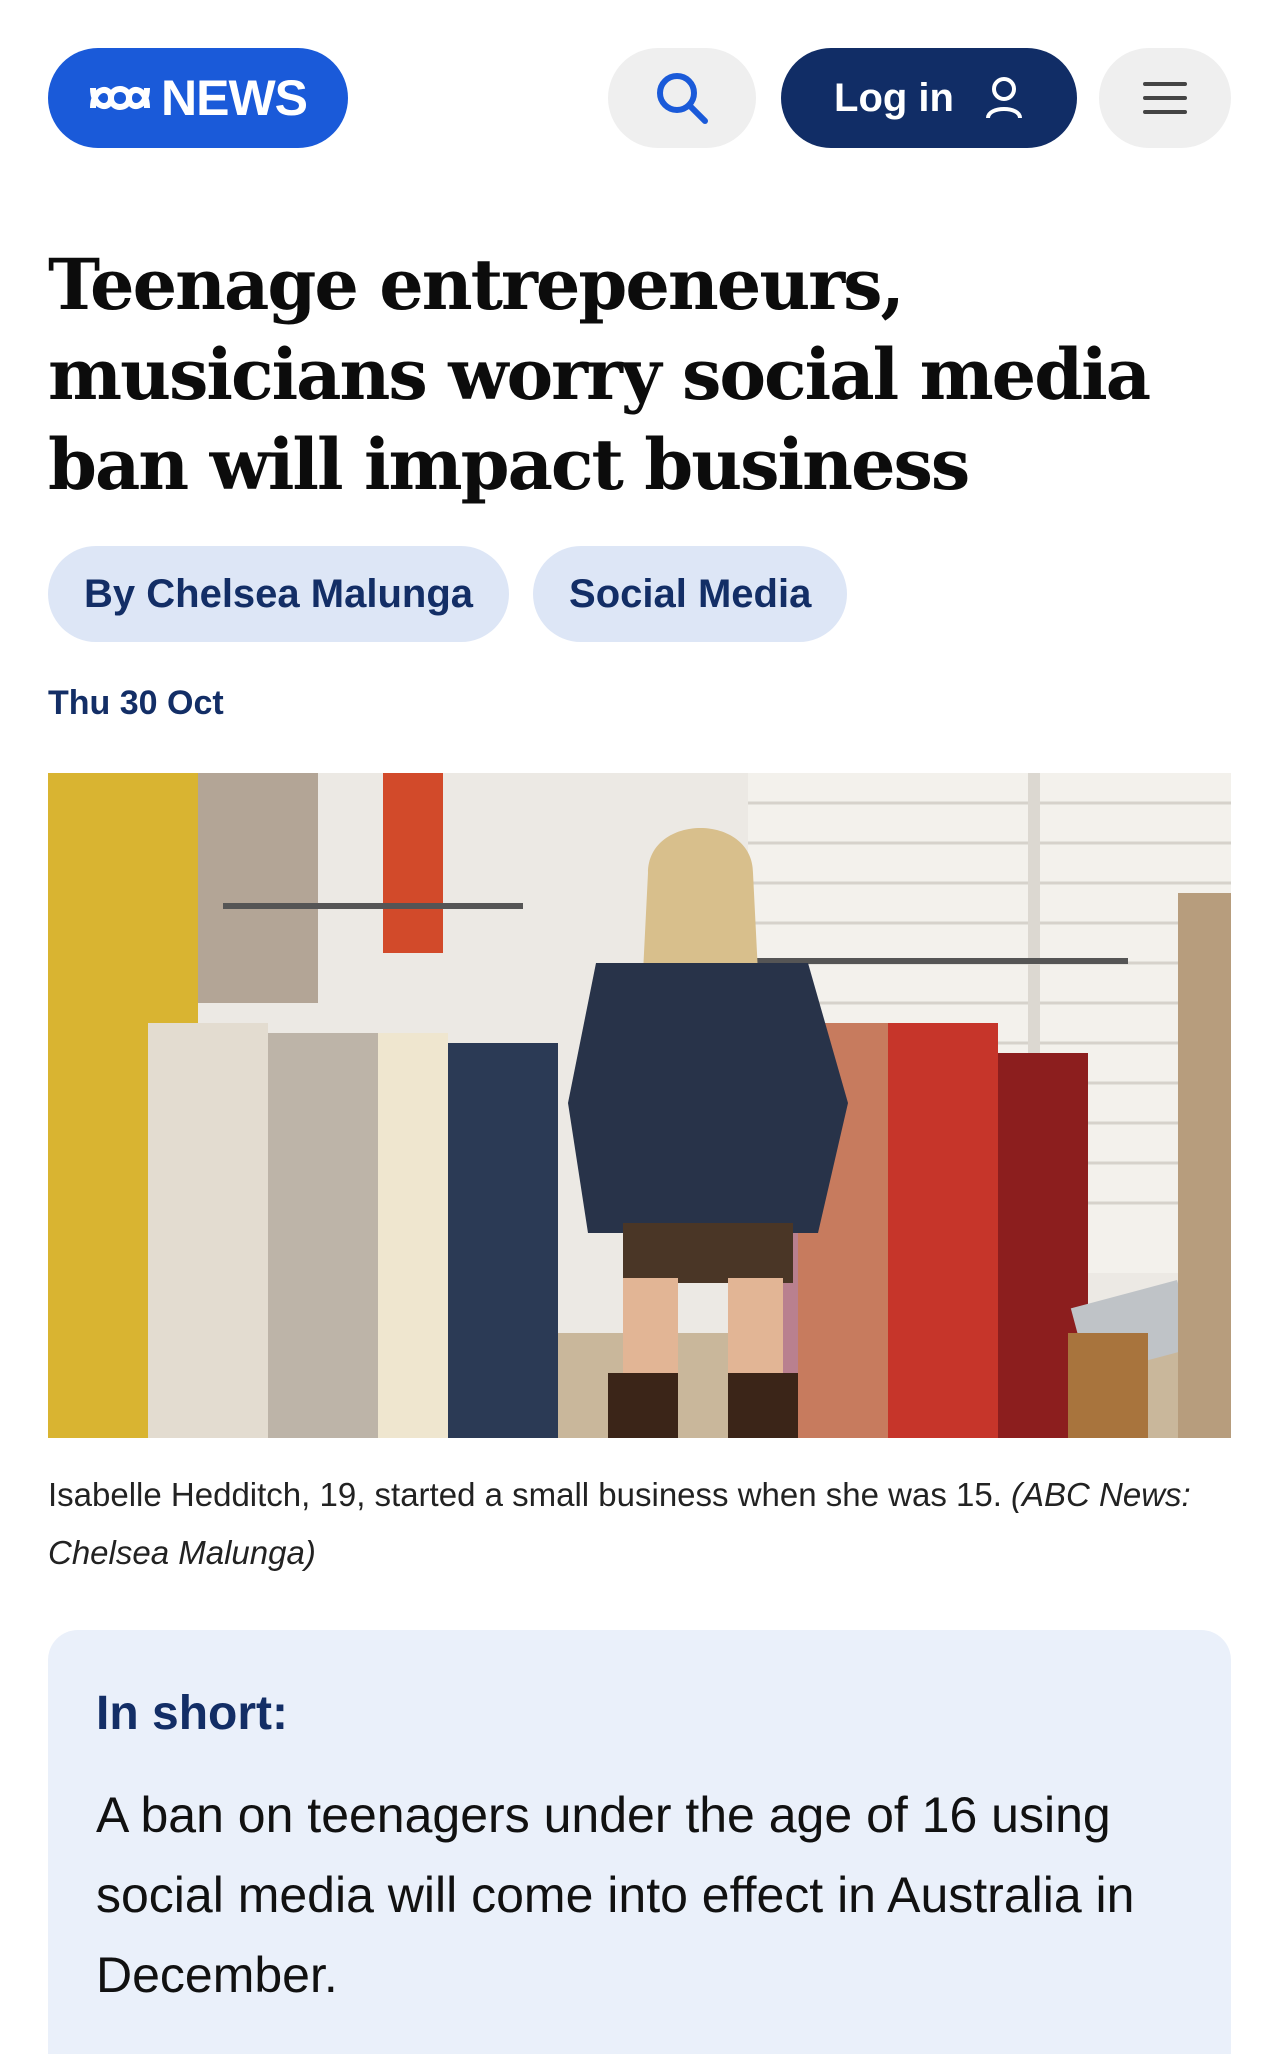 Image resolution: width=1280 pixels, height=2054 pixels. Describe the element at coordinates (234, 98) in the screenshot. I see `logo-text: NEWS` at that location.